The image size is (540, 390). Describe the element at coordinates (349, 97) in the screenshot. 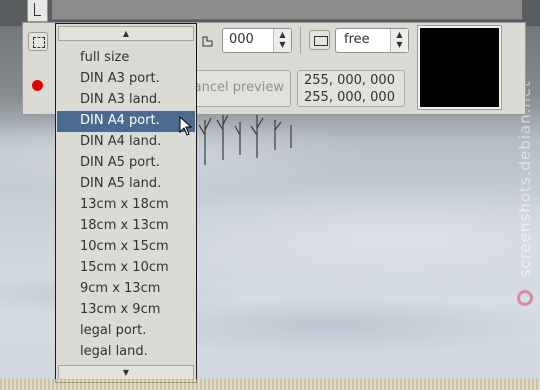

I see `color-readout-line-2: 255, 000, 000` at that location.